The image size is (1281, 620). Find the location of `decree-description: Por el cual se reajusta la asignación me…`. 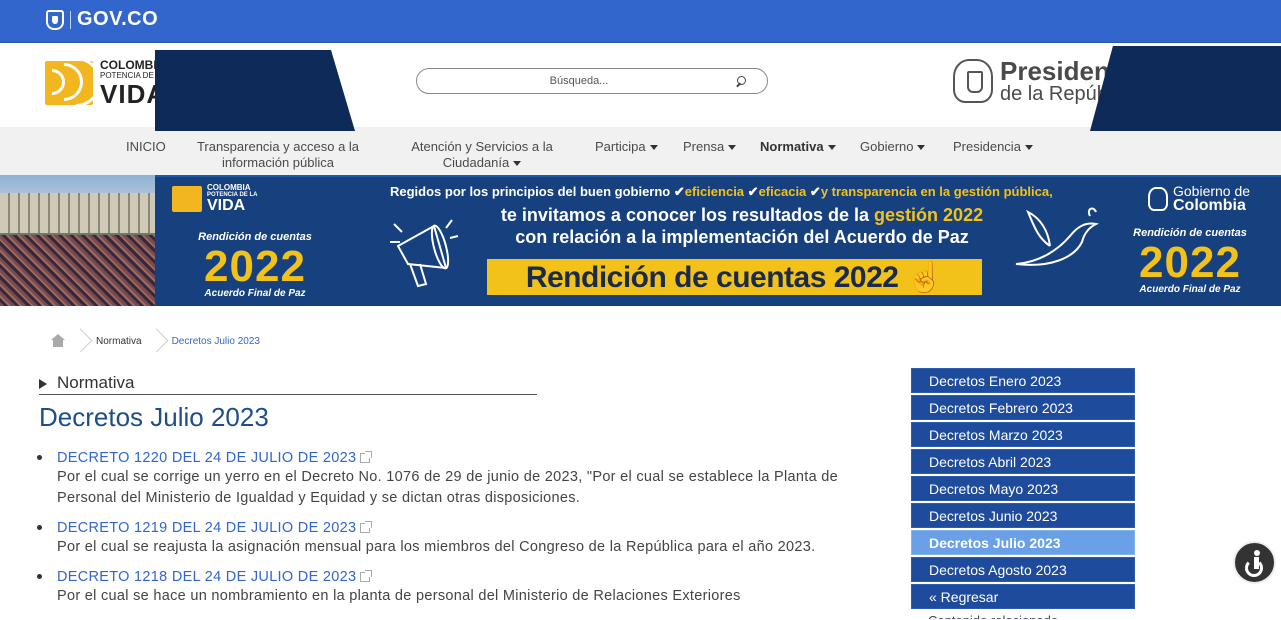

decree-description: Por el cual se reajusta la asignación me… is located at coordinates (436, 547).